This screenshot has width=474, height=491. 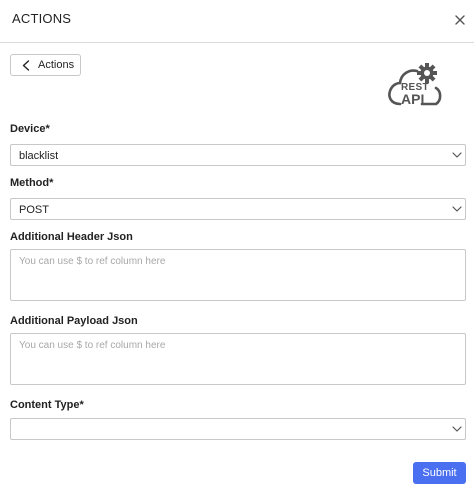 What do you see at coordinates (74, 321) in the screenshot?
I see `additional-payload-json-label: Additional Payload Json` at bounding box center [74, 321].